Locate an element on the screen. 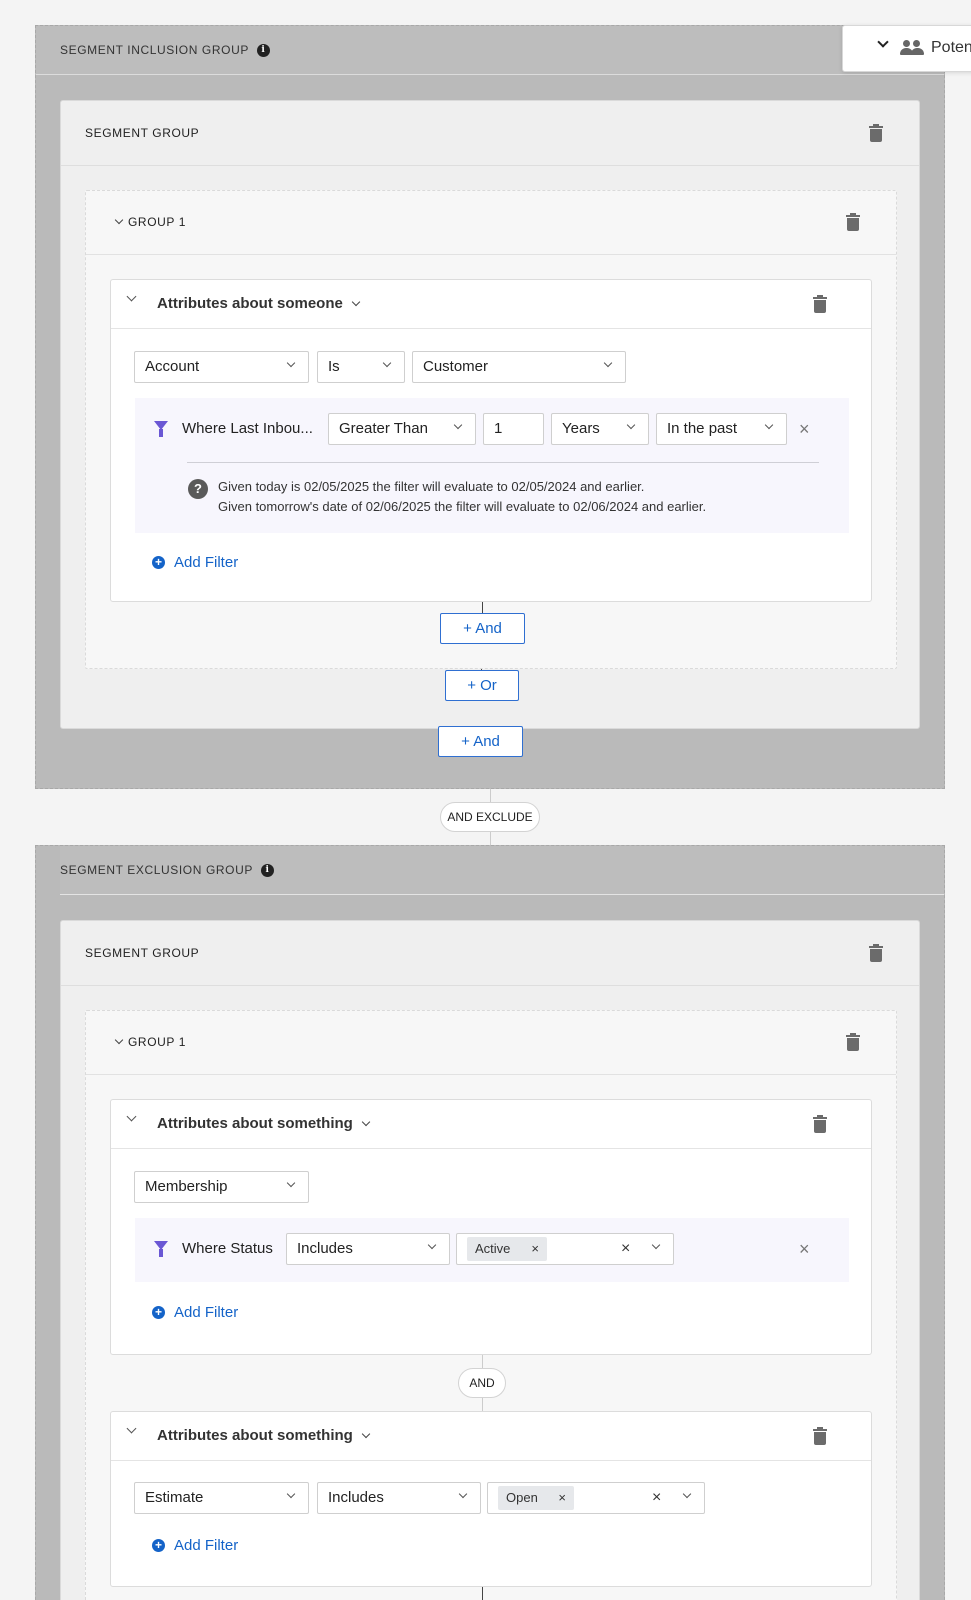  filter-label: Where Status is located at coordinates (227, 1248).